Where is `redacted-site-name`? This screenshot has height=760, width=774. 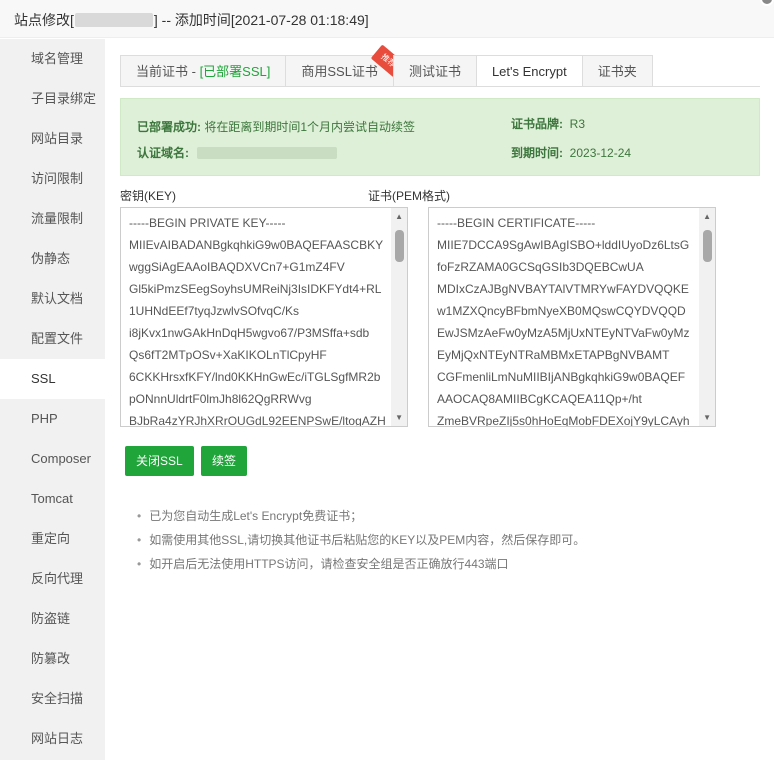 redacted-site-name is located at coordinates (113, 20).